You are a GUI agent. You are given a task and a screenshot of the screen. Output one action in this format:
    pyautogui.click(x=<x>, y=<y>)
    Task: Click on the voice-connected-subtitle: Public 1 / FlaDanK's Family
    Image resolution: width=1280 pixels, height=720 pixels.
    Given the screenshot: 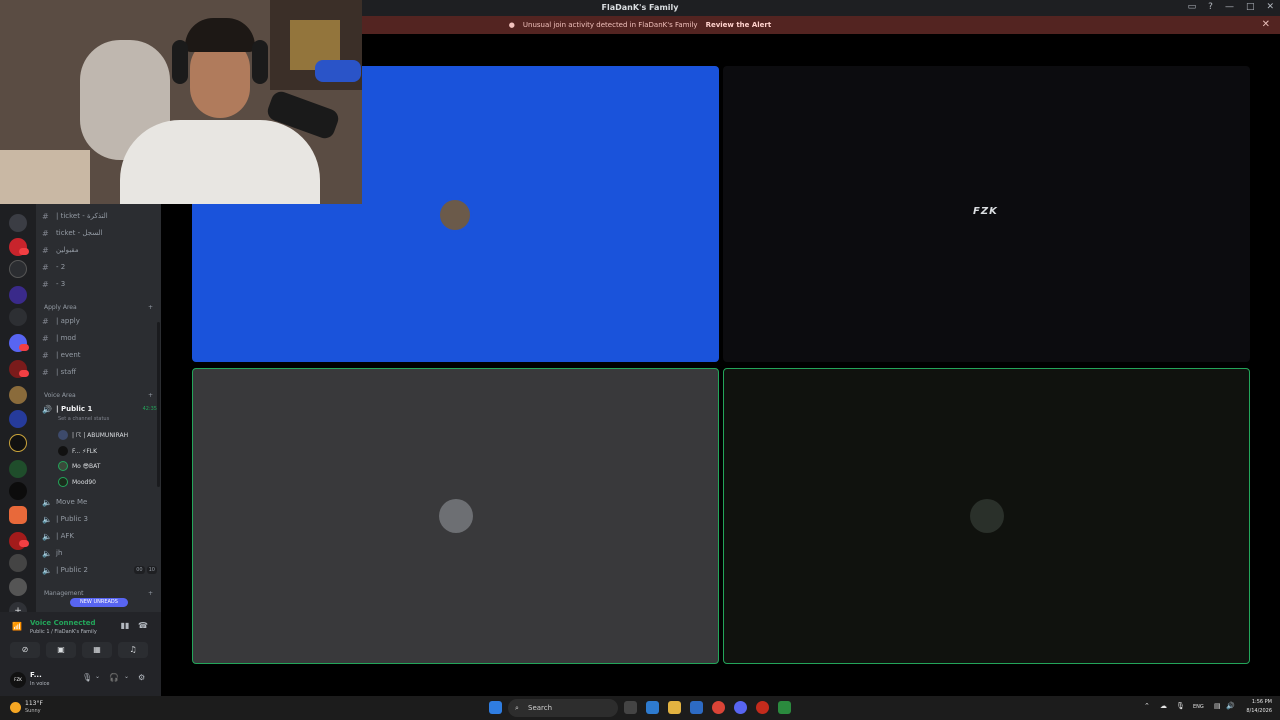 What is the action you would take?
    pyautogui.click(x=63, y=632)
    